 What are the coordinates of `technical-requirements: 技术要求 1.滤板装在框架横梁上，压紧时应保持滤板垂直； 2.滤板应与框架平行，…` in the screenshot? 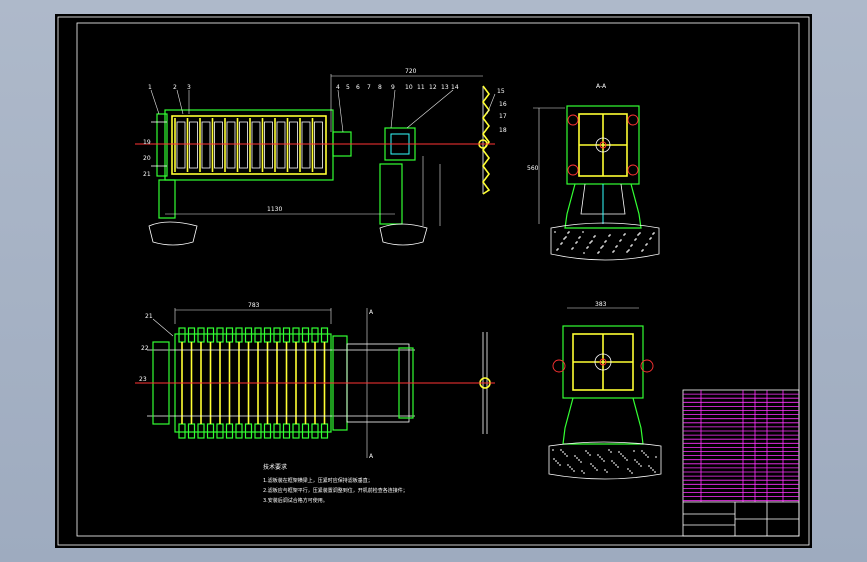 It's located at (335, 483).